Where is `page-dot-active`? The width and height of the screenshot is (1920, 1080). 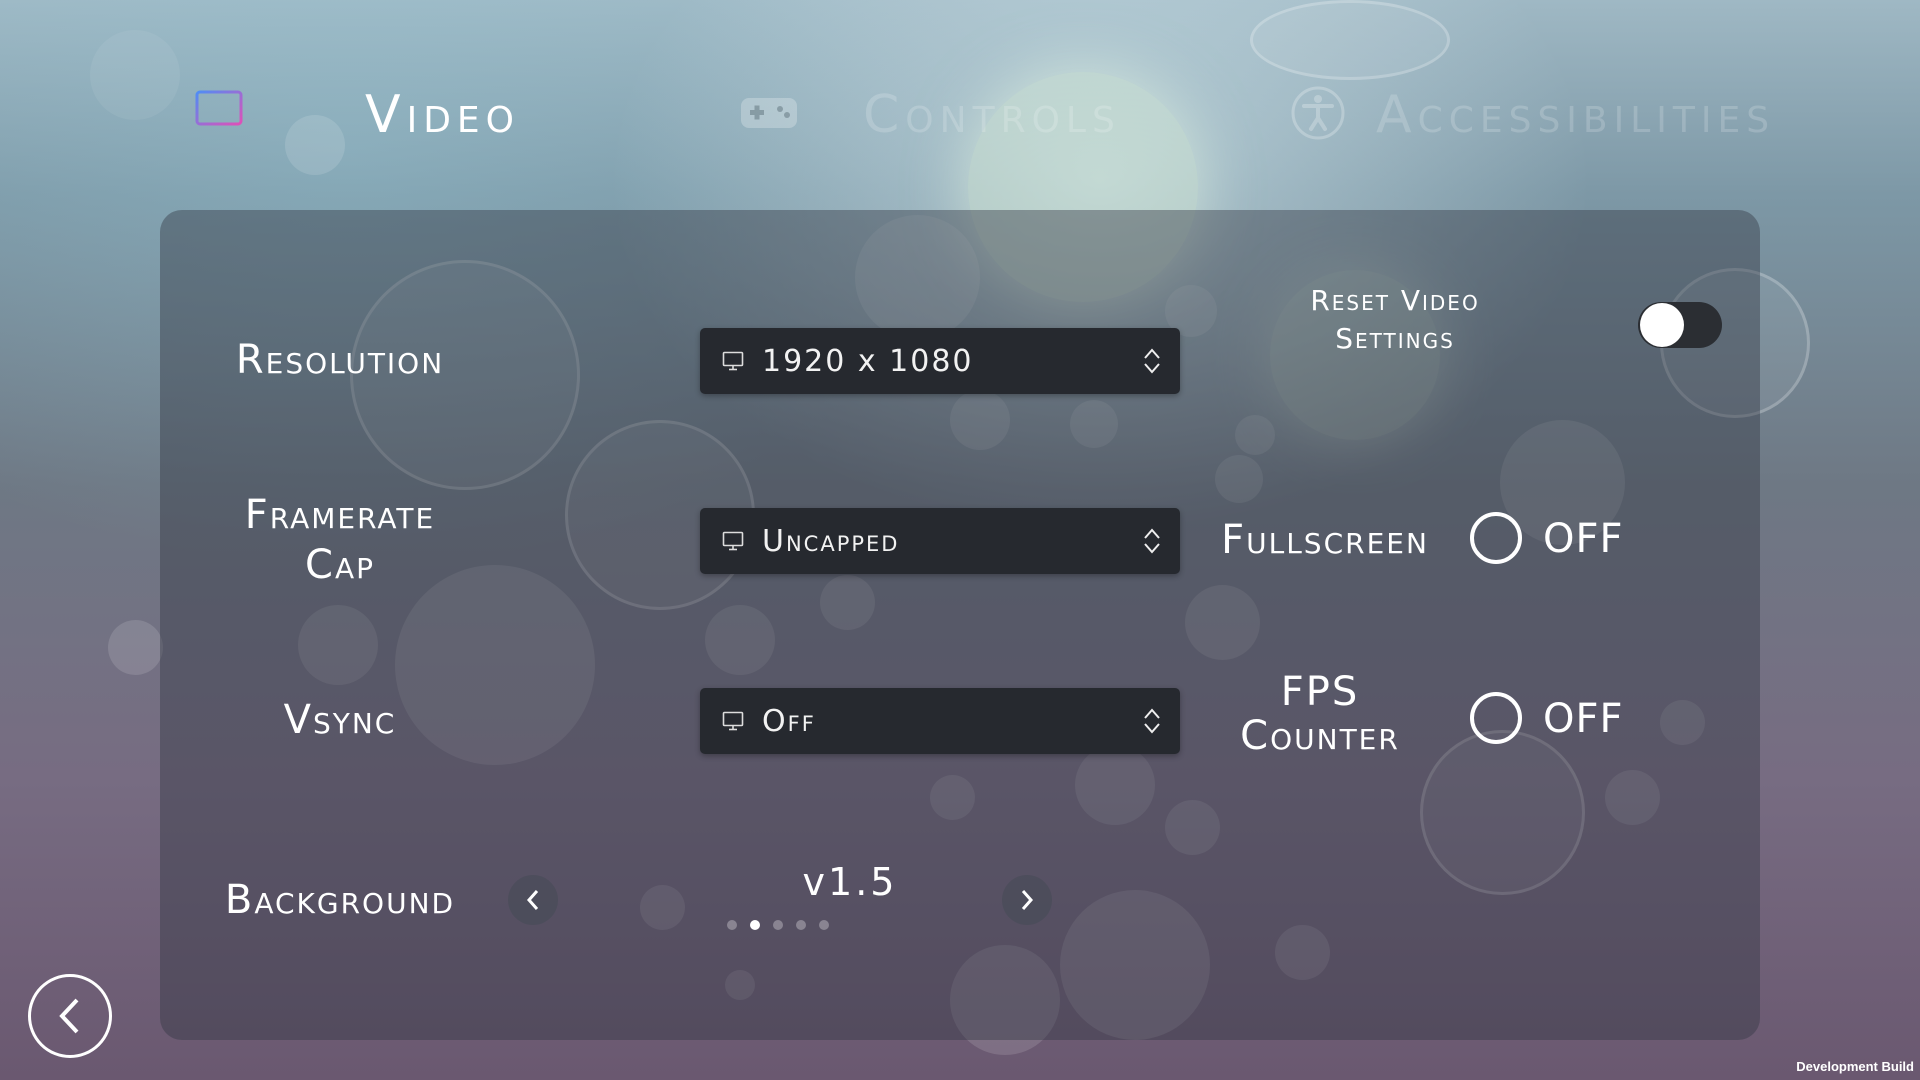 page-dot-active is located at coordinates (755, 925).